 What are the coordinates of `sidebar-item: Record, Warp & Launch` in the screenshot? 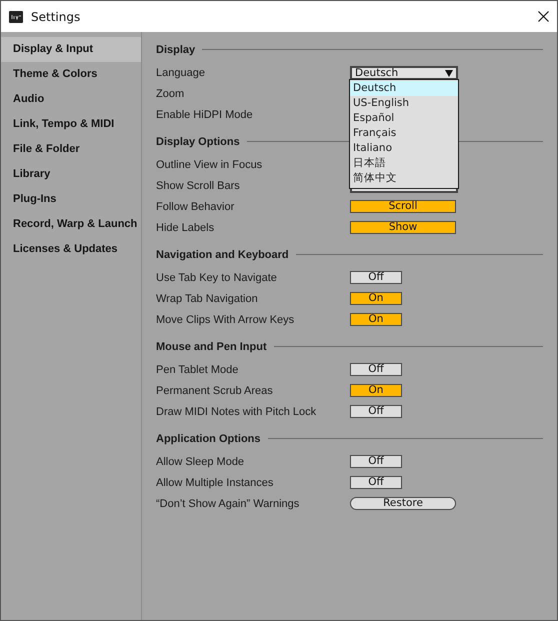 It's located at (71, 224).